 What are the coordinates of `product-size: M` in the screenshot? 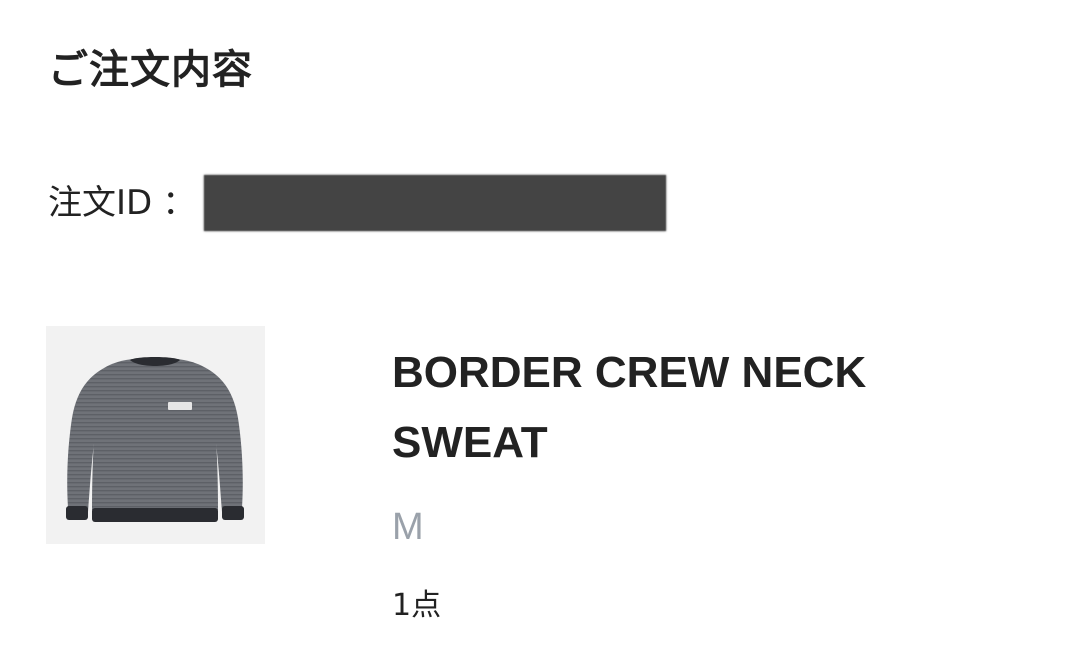 It's located at (408, 527).